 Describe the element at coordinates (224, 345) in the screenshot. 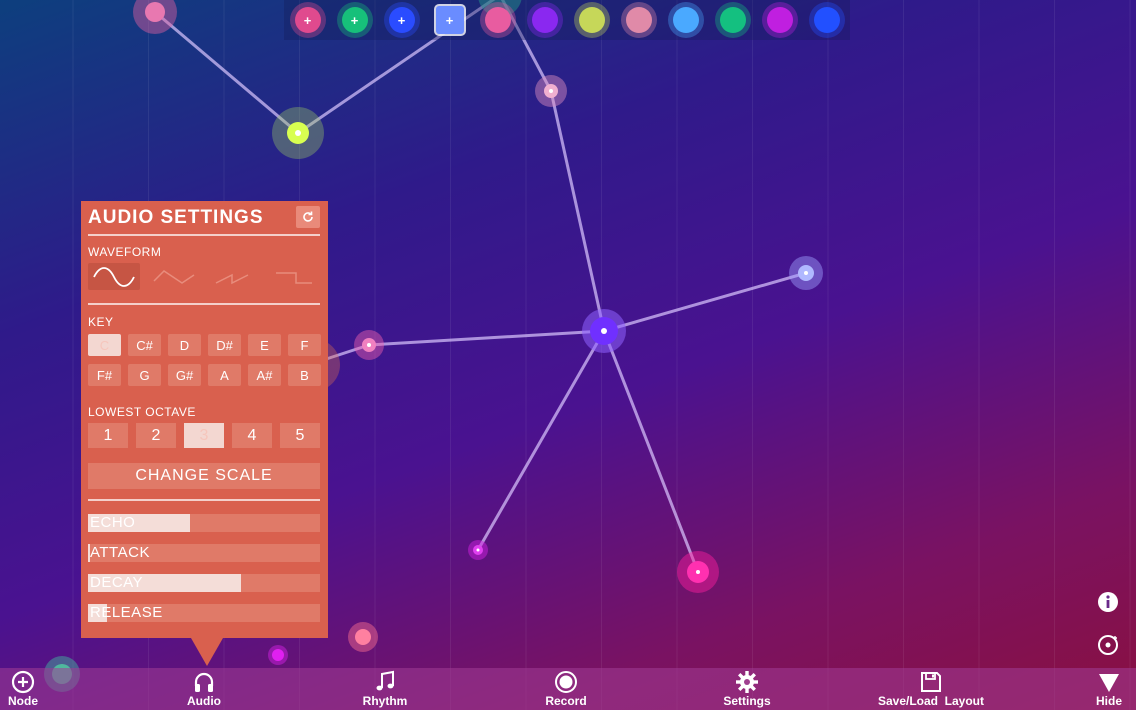

I see `key-button: D#` at that location.